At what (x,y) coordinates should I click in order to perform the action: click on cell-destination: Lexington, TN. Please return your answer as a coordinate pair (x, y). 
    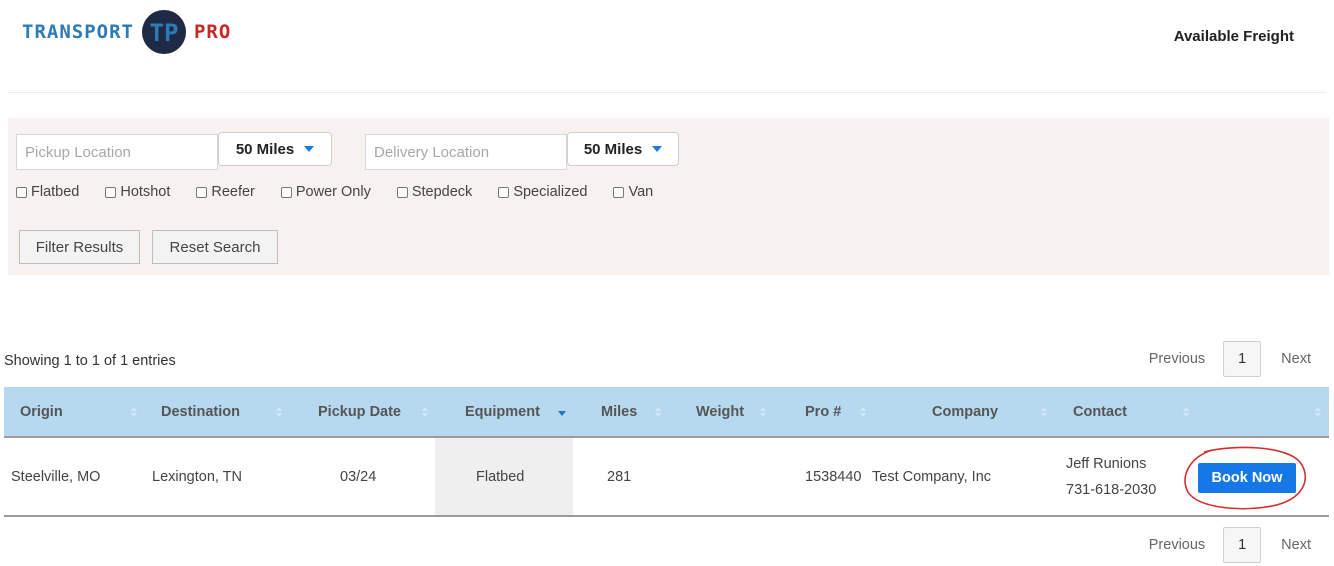
    Looking at the image, I should click on (197, 476).